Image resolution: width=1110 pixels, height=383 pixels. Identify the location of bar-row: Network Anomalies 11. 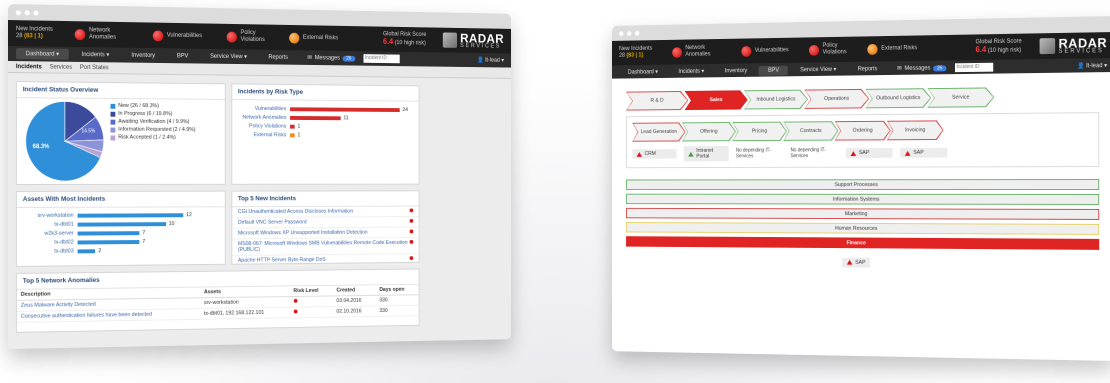
(325, 118).